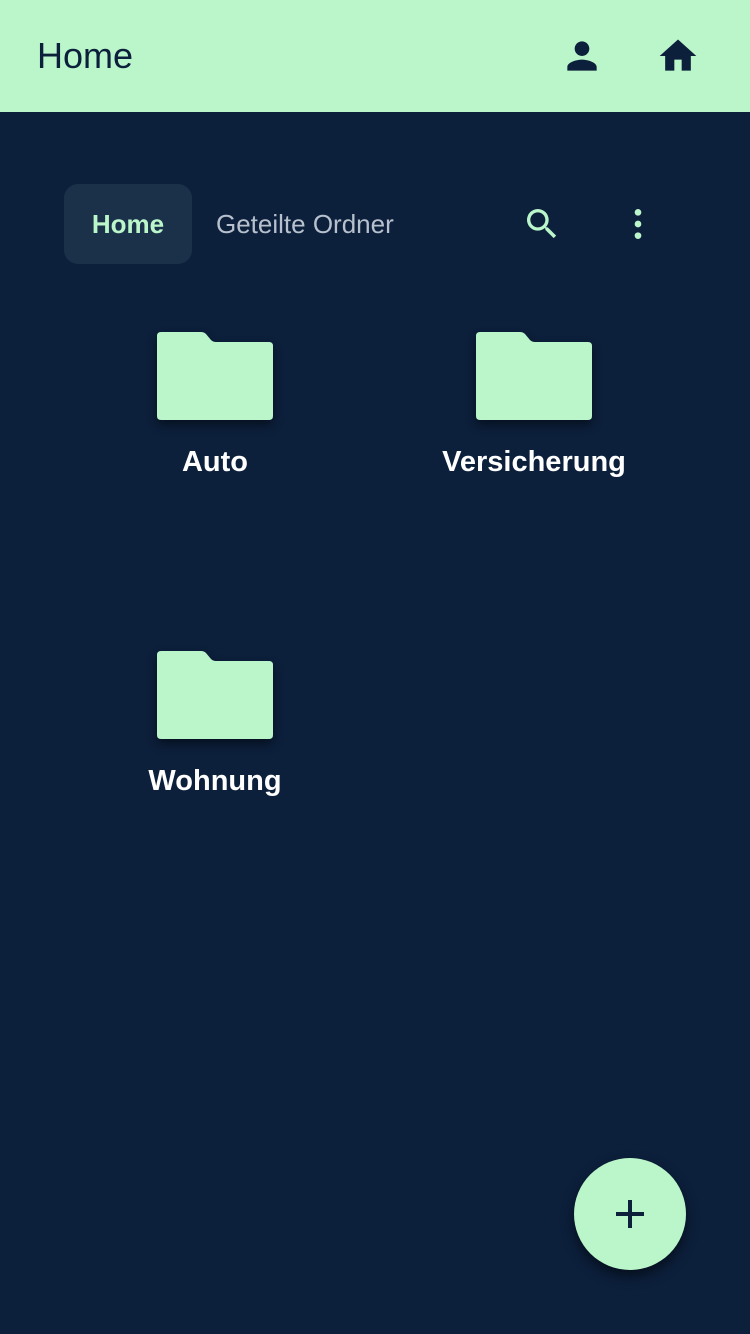 The image size is (750, 1334). What do you see at coordinates (305, 224) in the screenshot?
I see `tab-shared-folders: Geteilte Ordner` at bounding box center [305, 224].